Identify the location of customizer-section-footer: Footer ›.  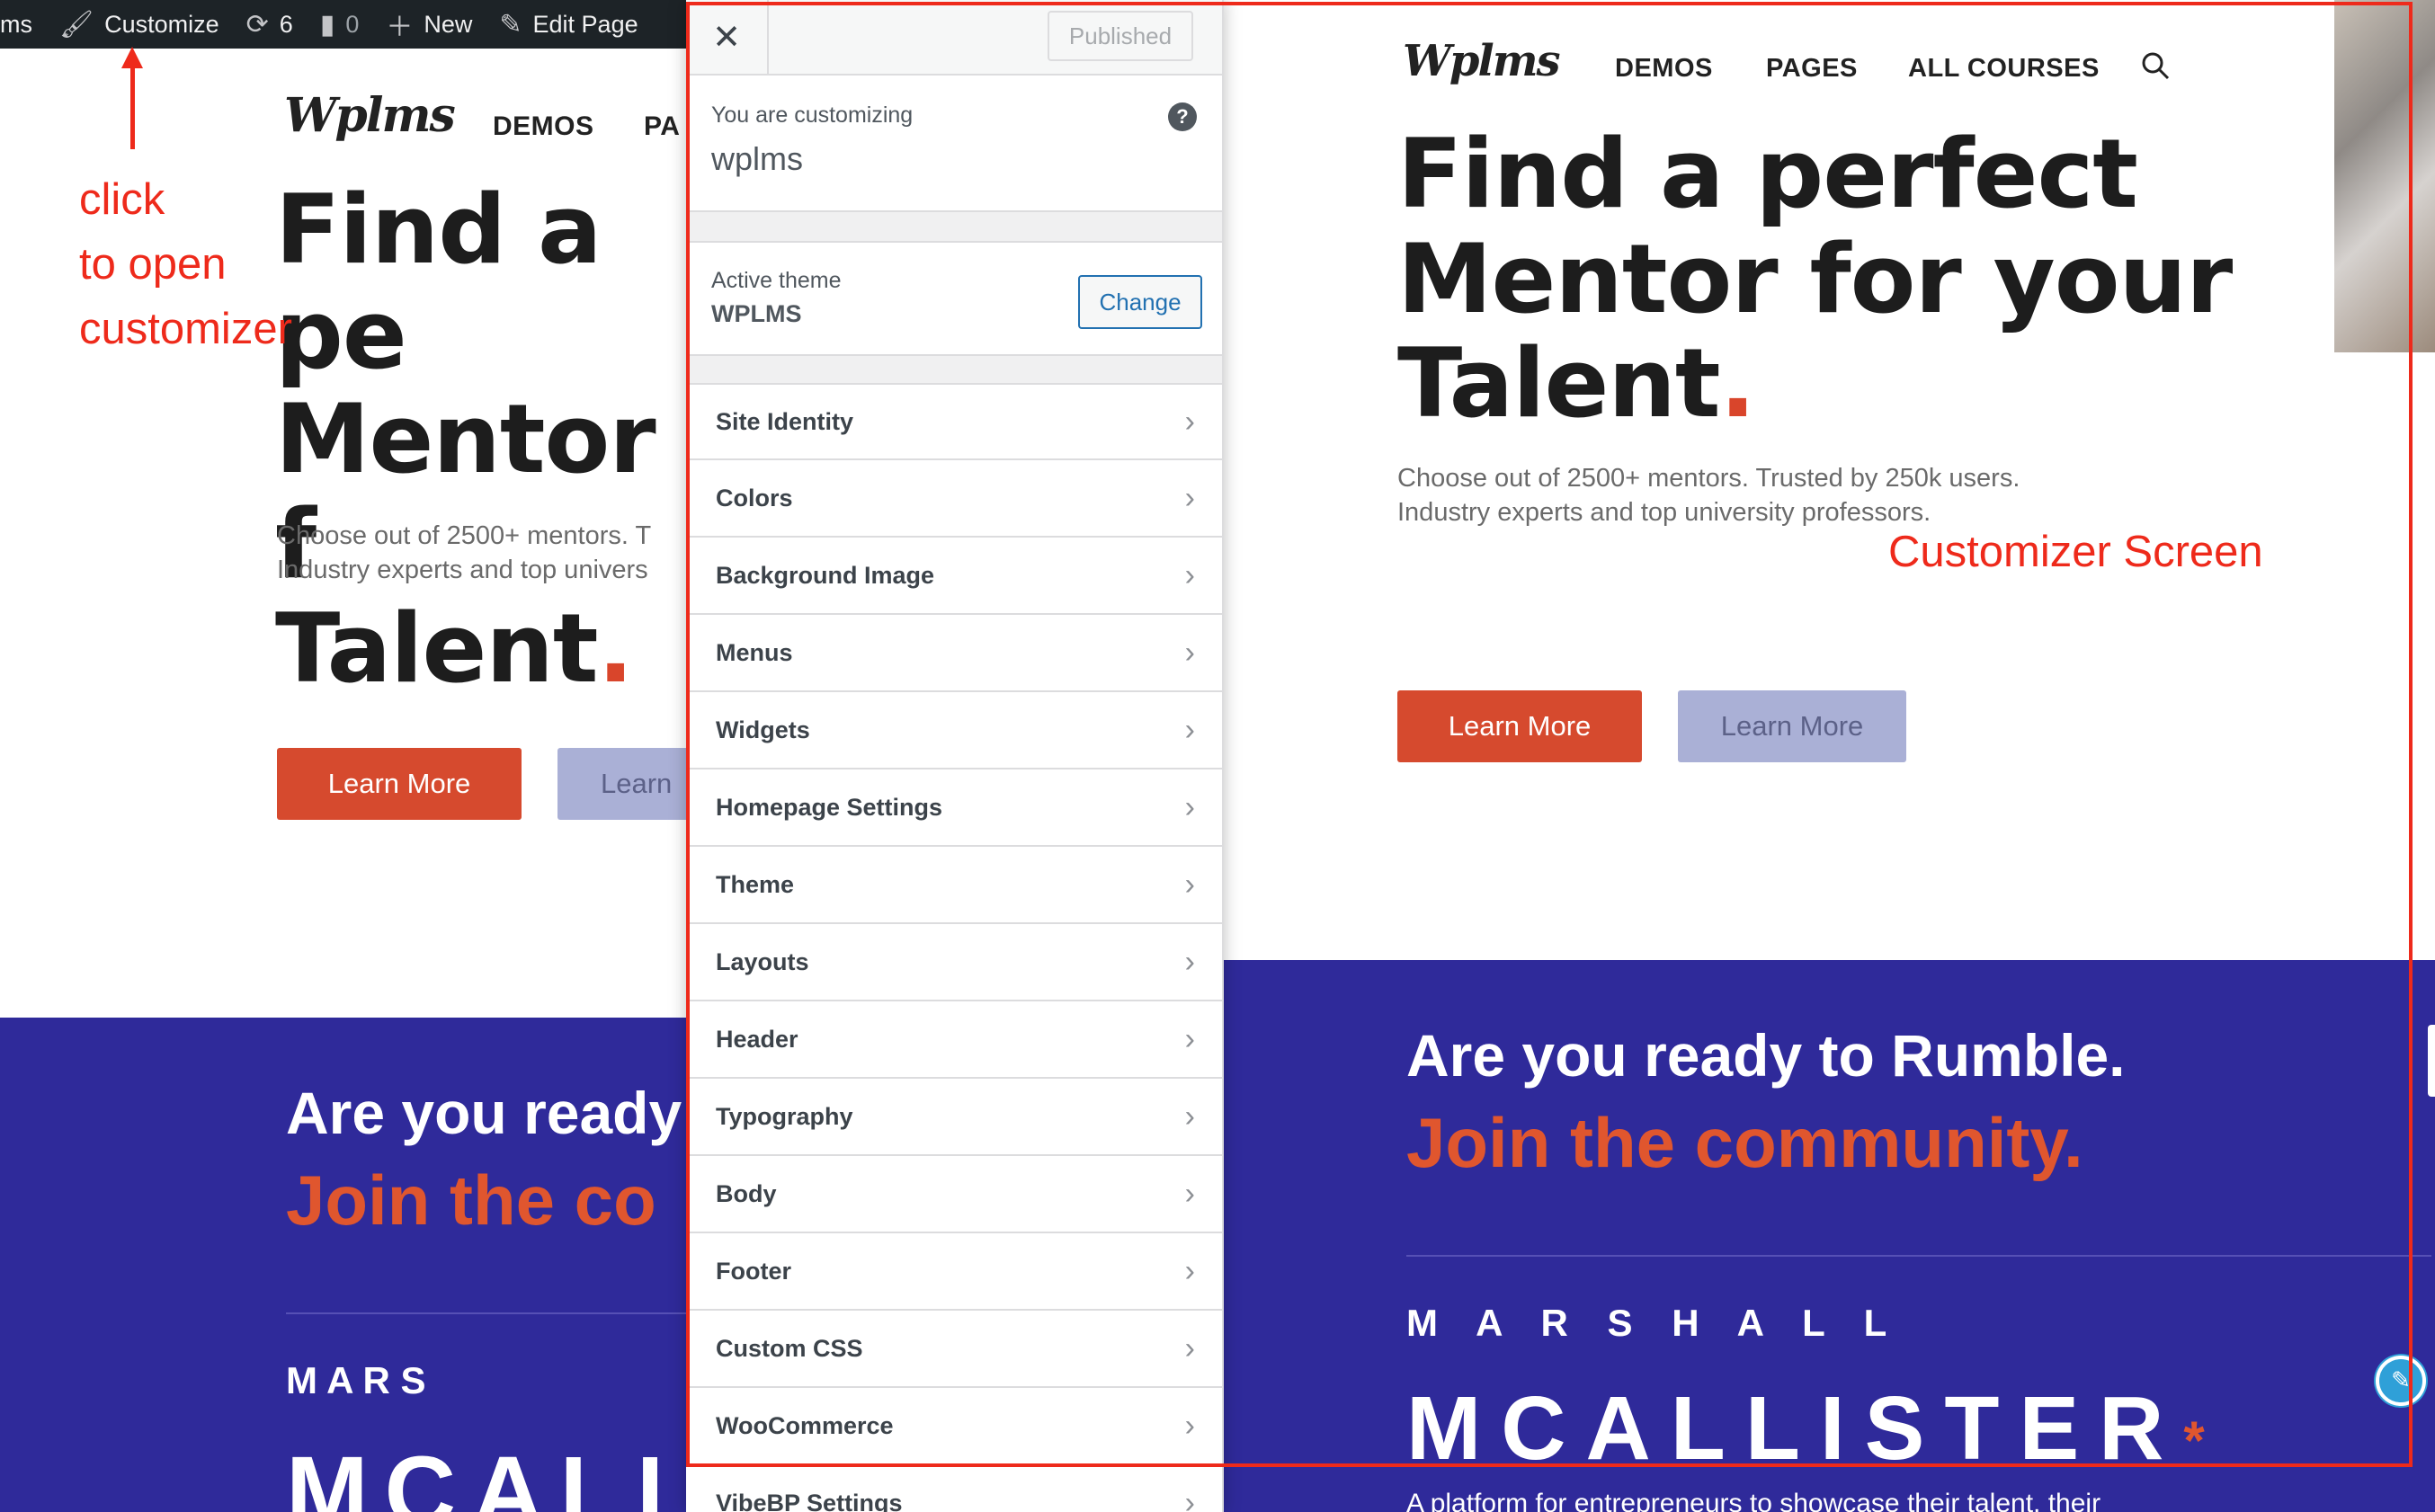
(954, 1272).